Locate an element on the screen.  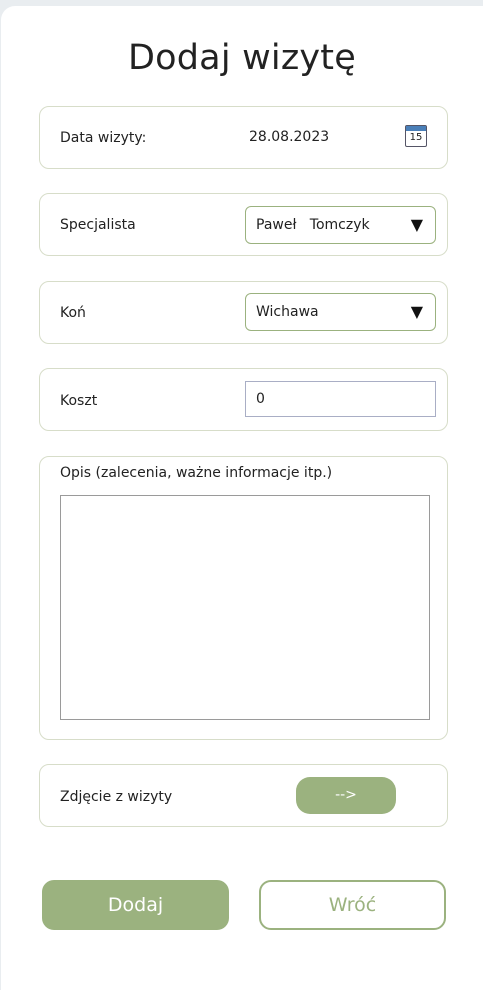
specialist-label: Specjalista is located at coordinates (98, 225).